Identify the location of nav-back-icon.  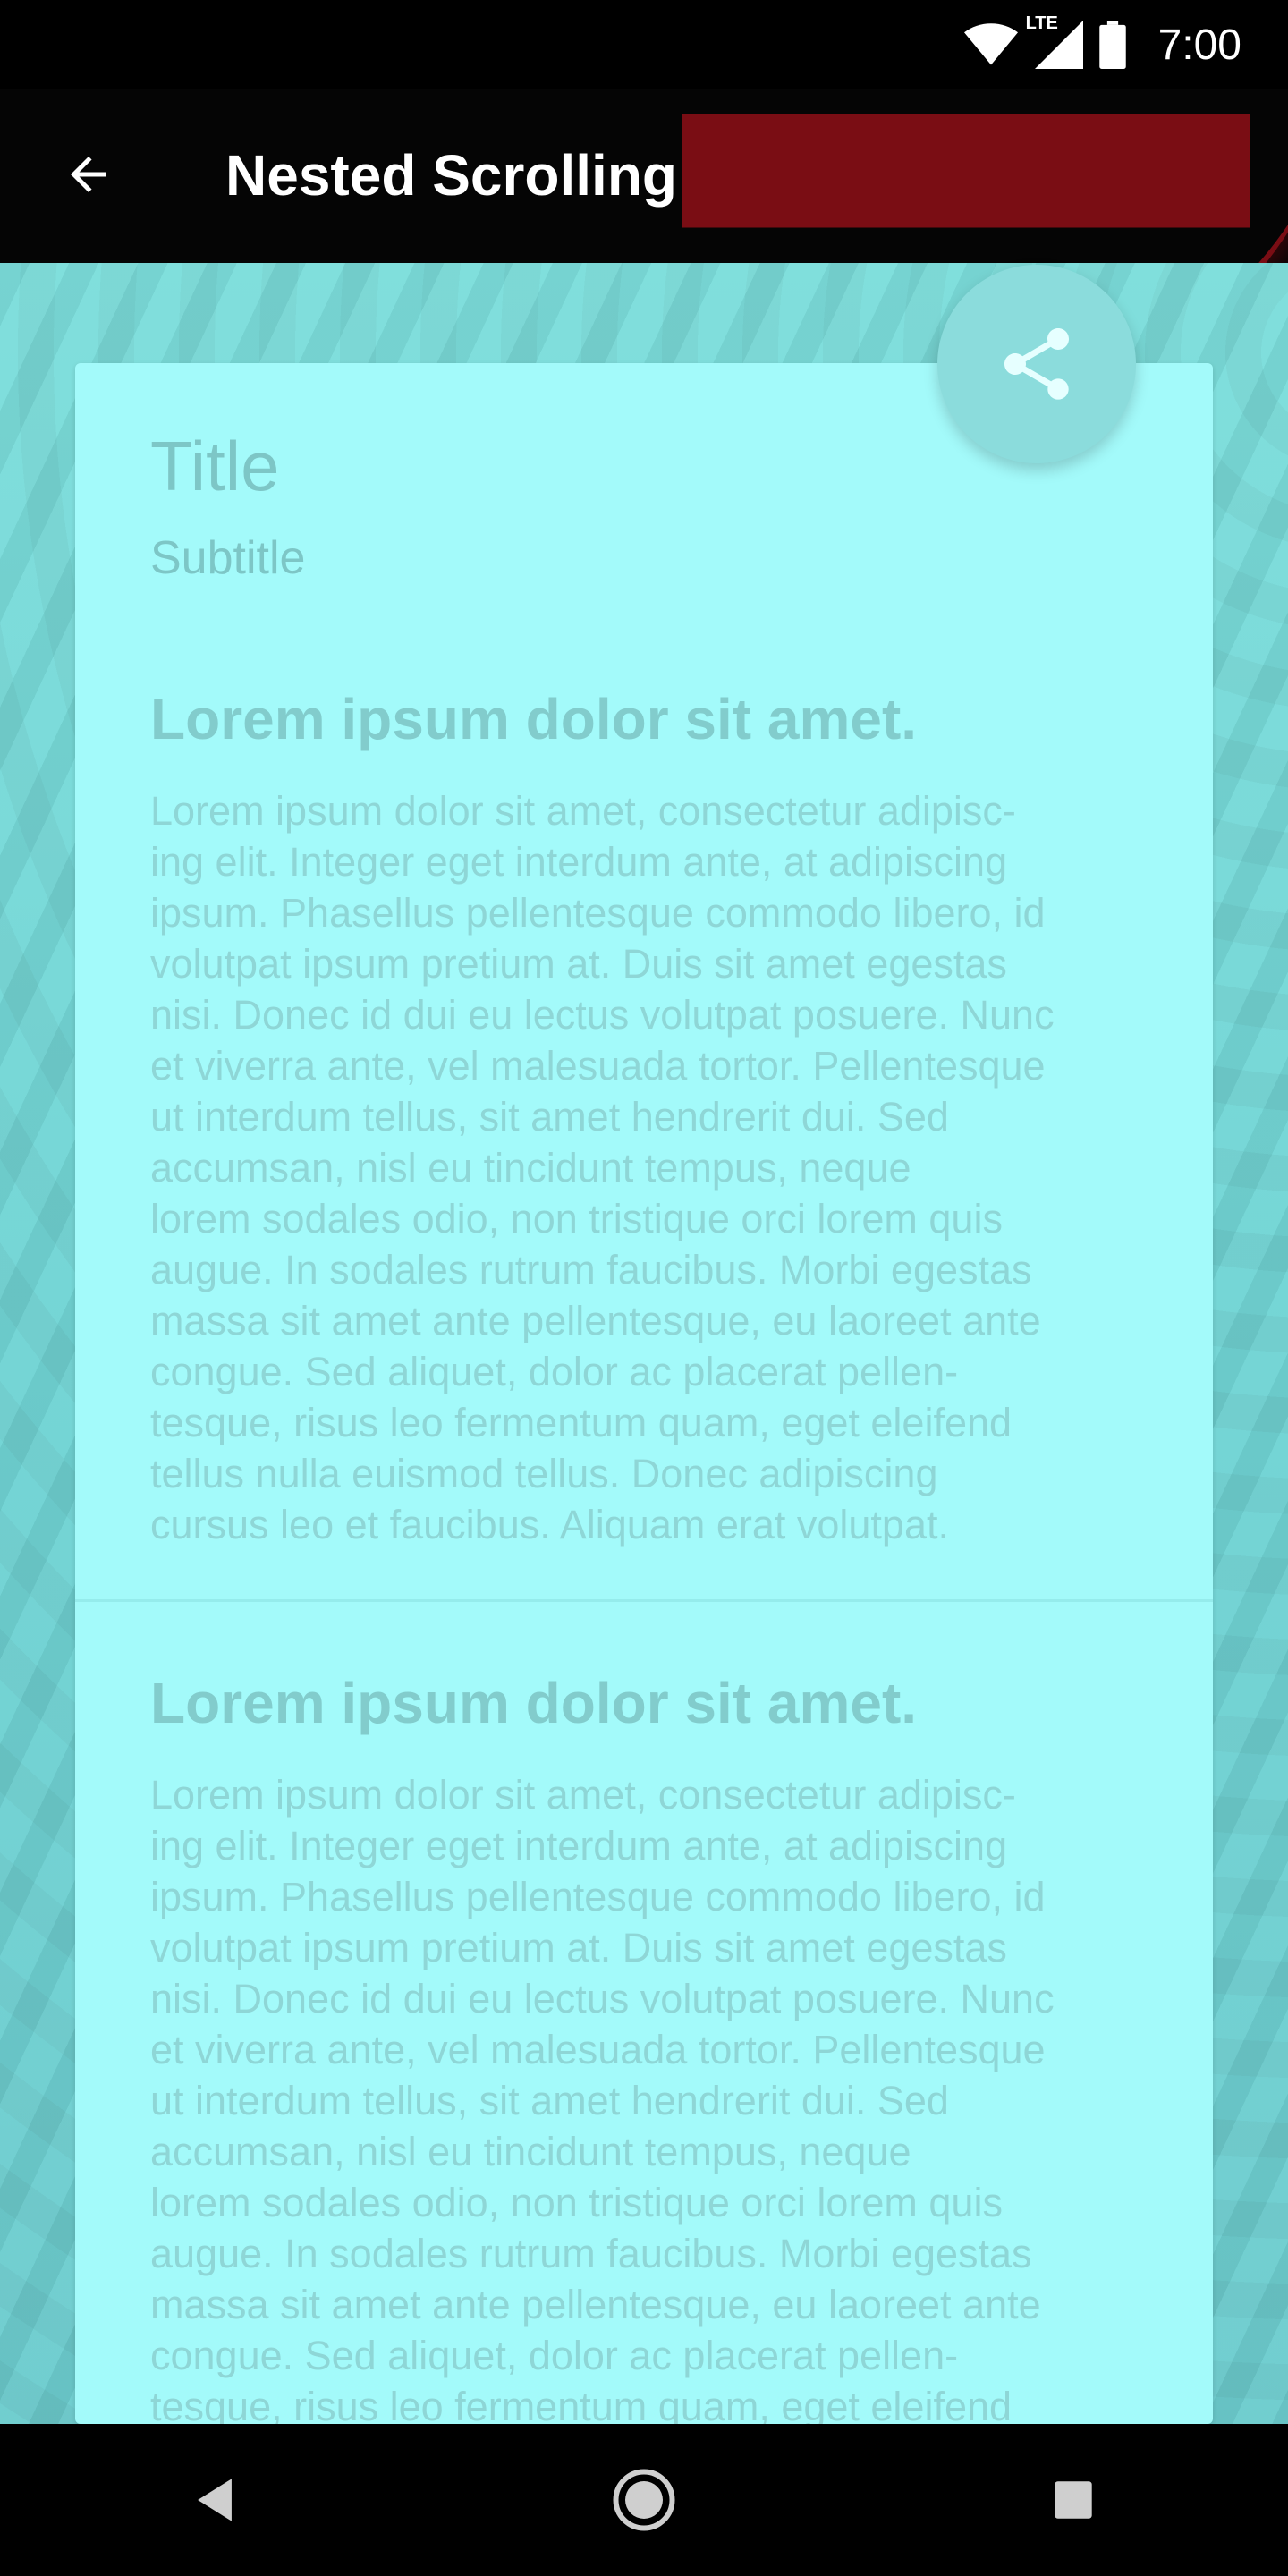
(215, 2500).